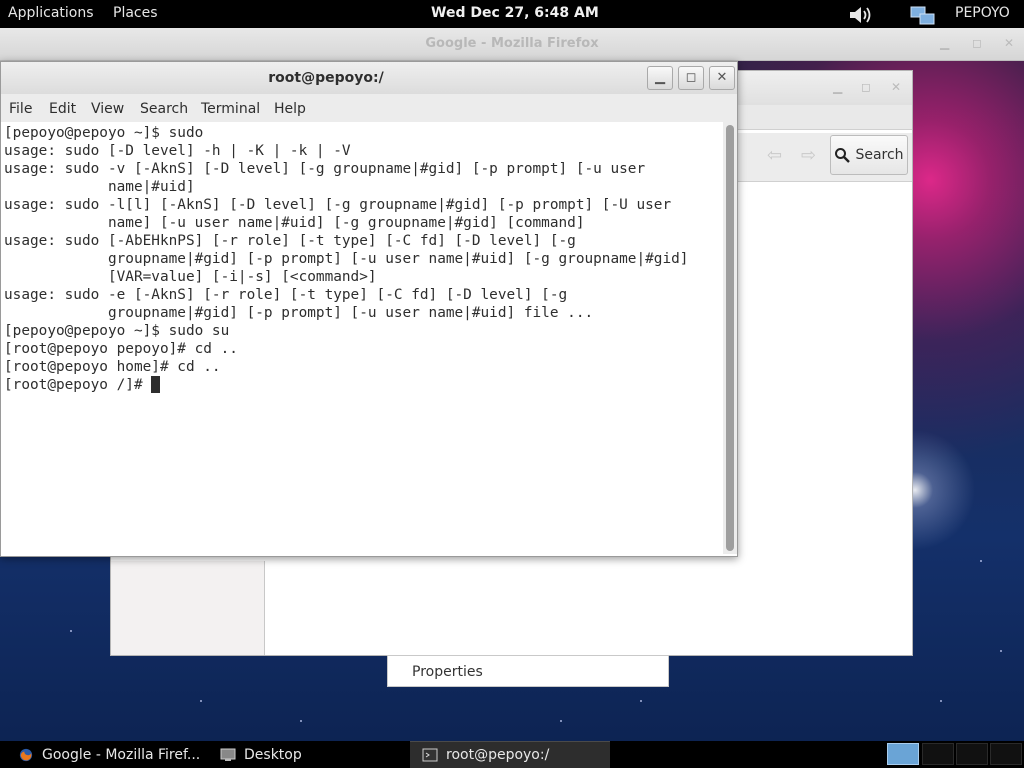  Describe the element at coordinates (156, 384) in the screenshot. I see `terminal-cursor` at that location.